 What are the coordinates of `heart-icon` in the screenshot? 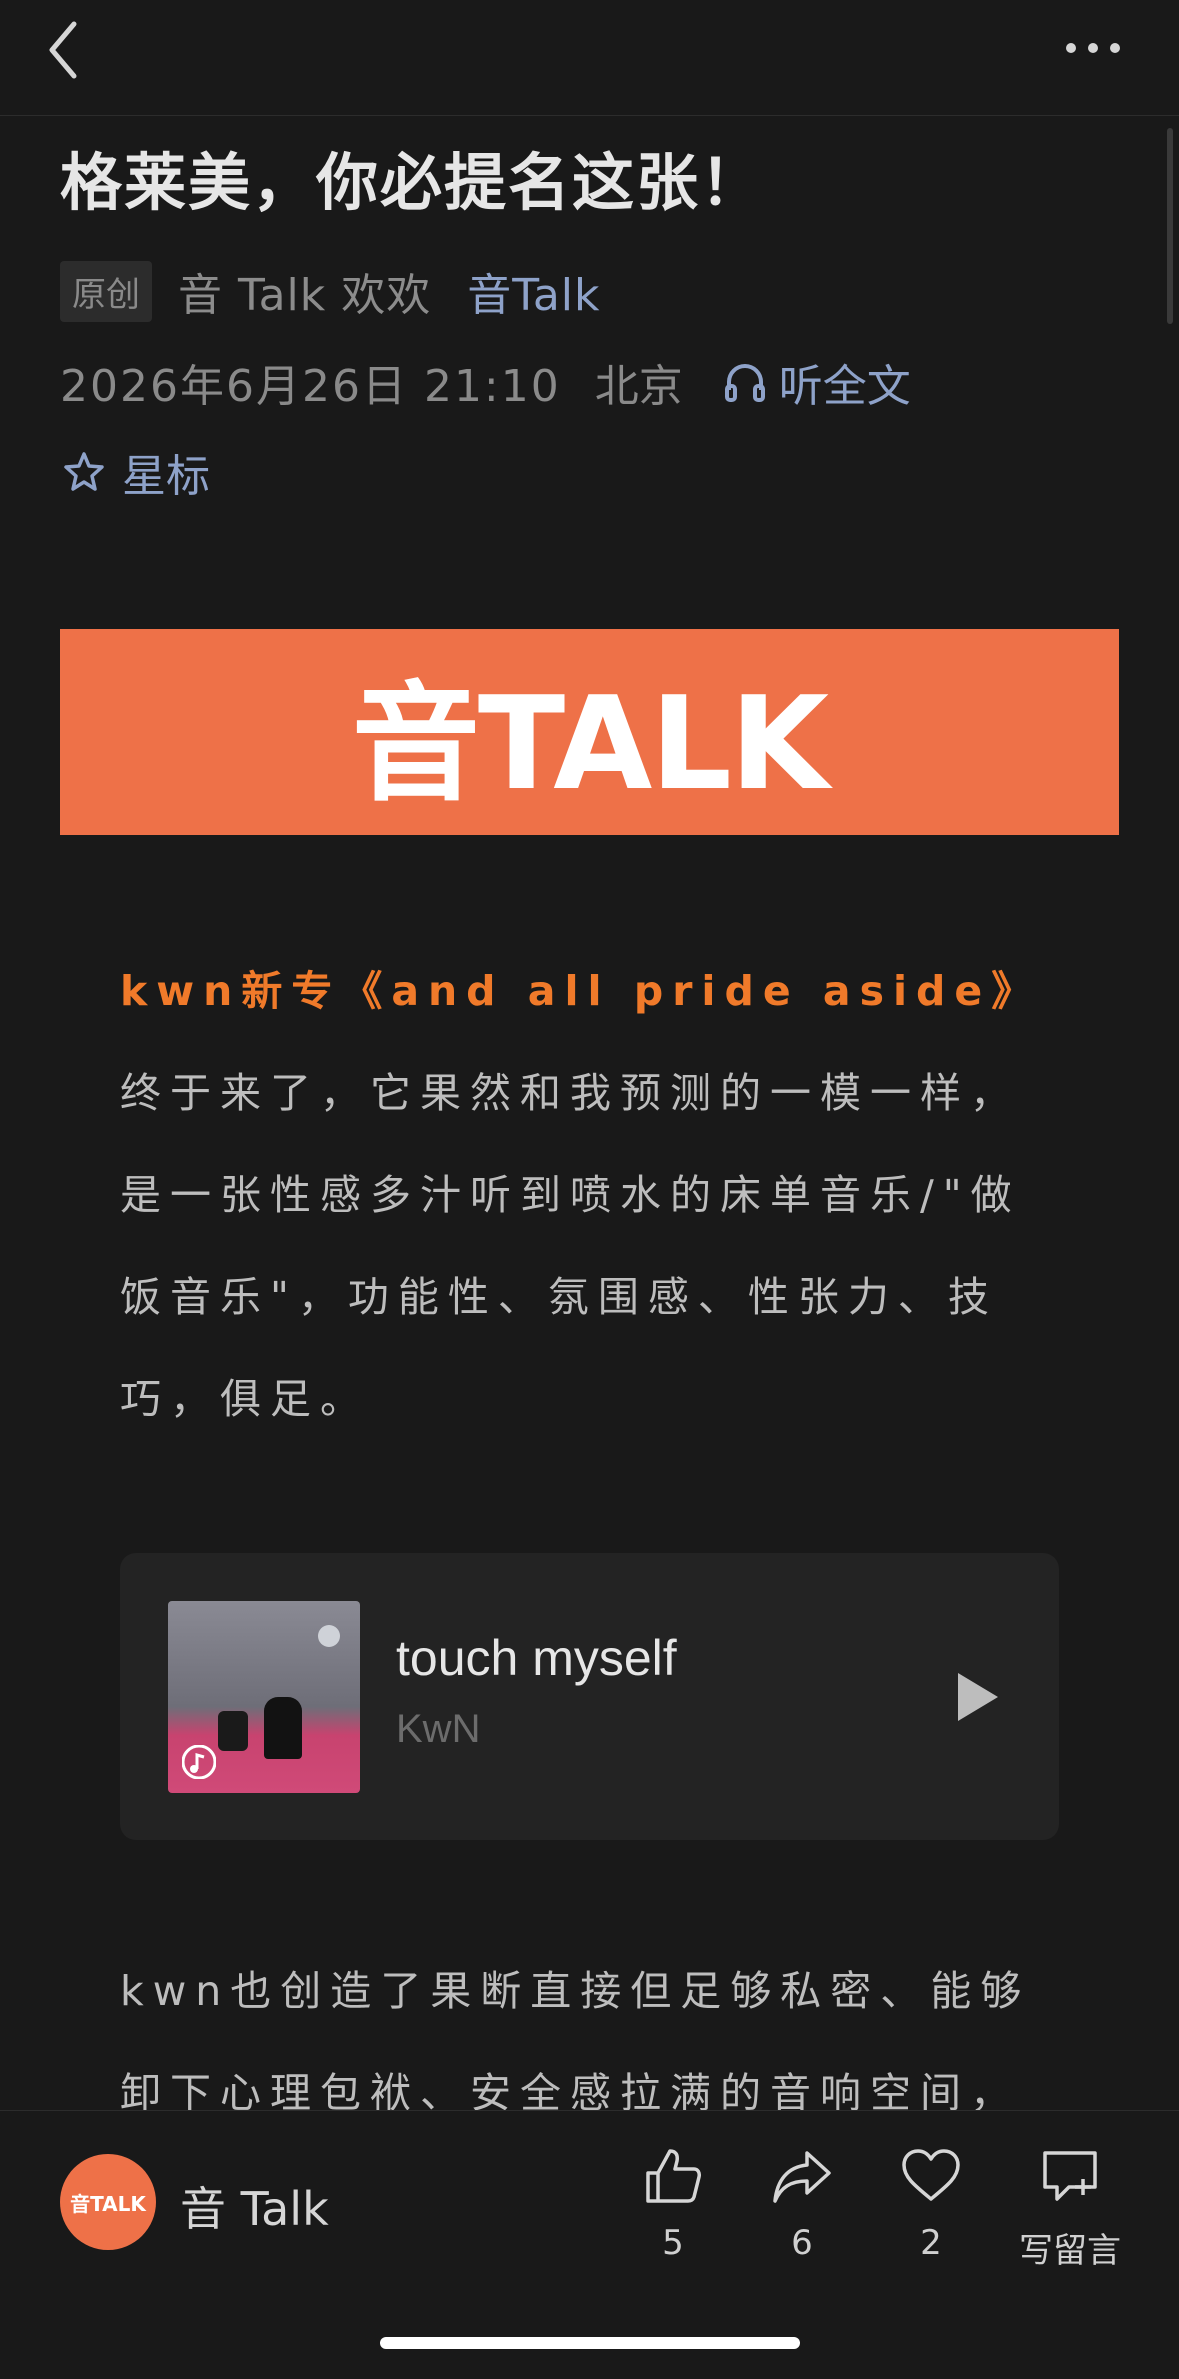 It's located at (931, 2175).